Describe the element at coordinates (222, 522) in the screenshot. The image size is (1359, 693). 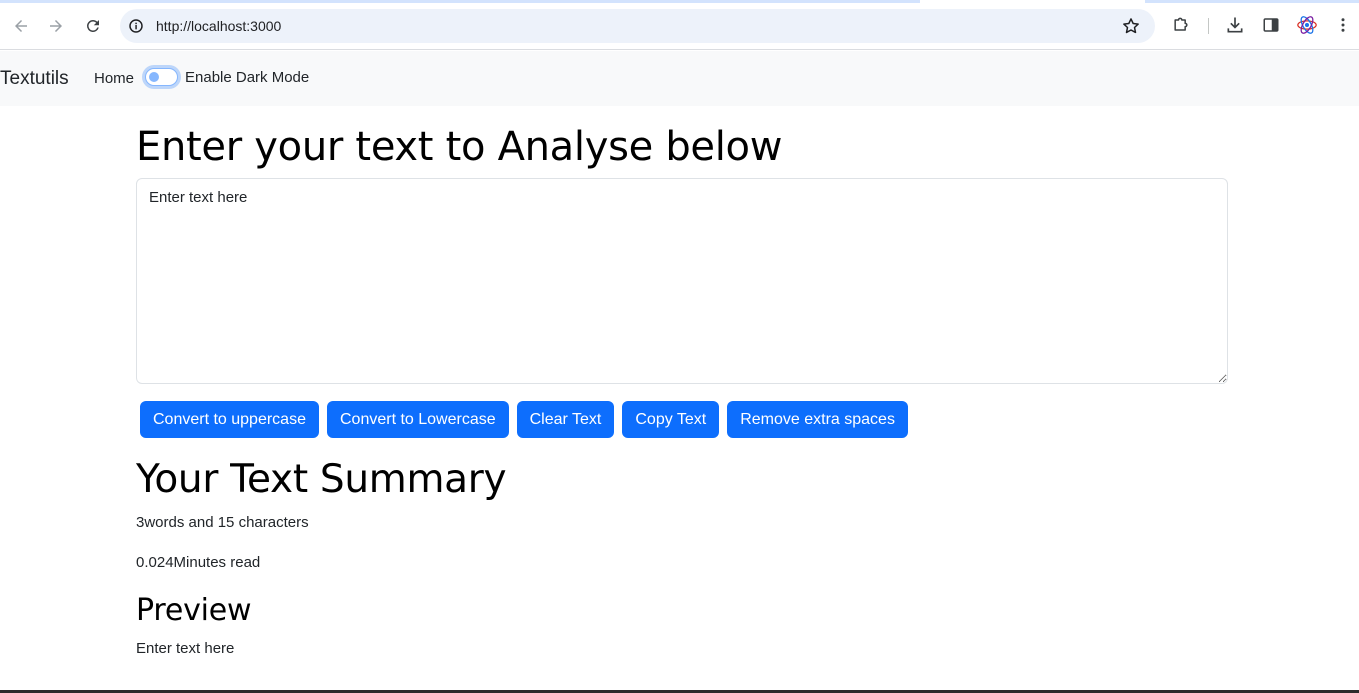
I see `word-char-count: 3words and 15 characters` at that location.